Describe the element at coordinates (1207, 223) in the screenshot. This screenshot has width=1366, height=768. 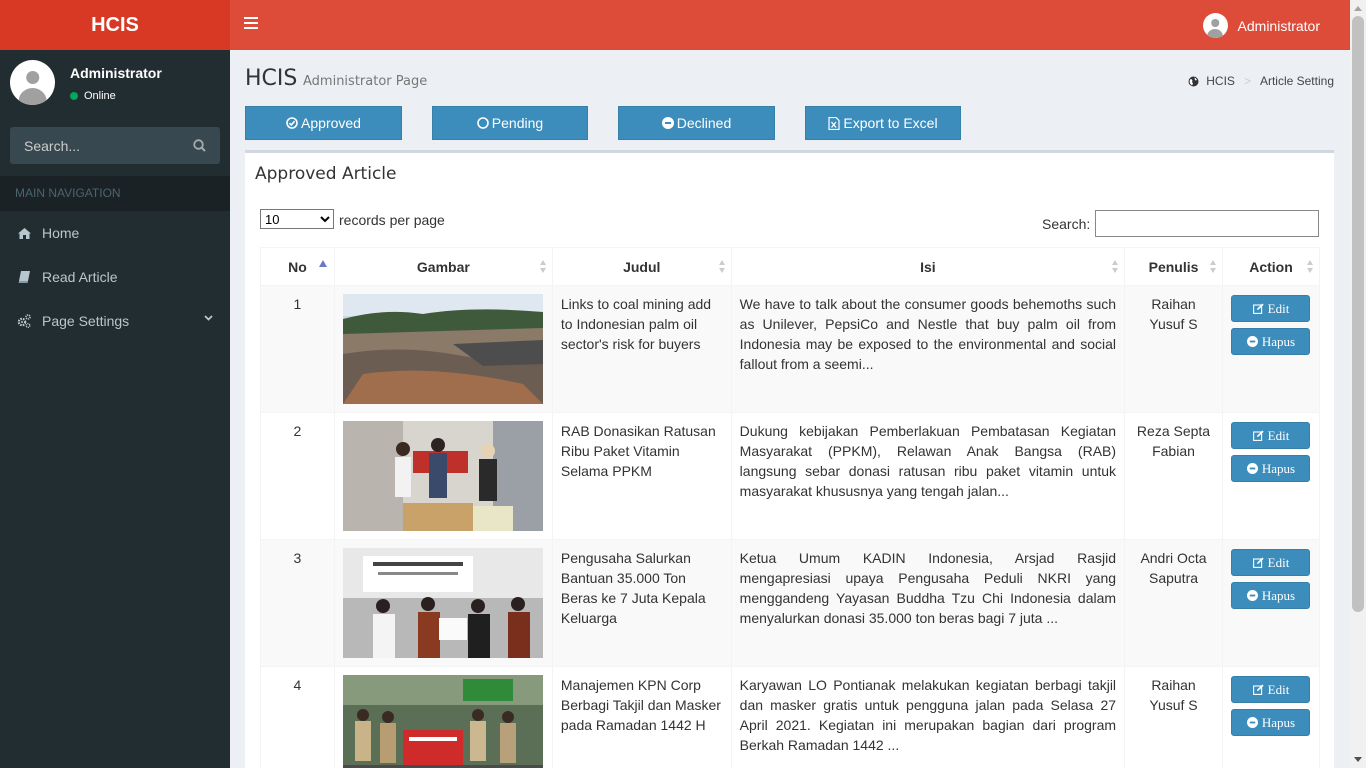
I see `table-search-input` at that location.